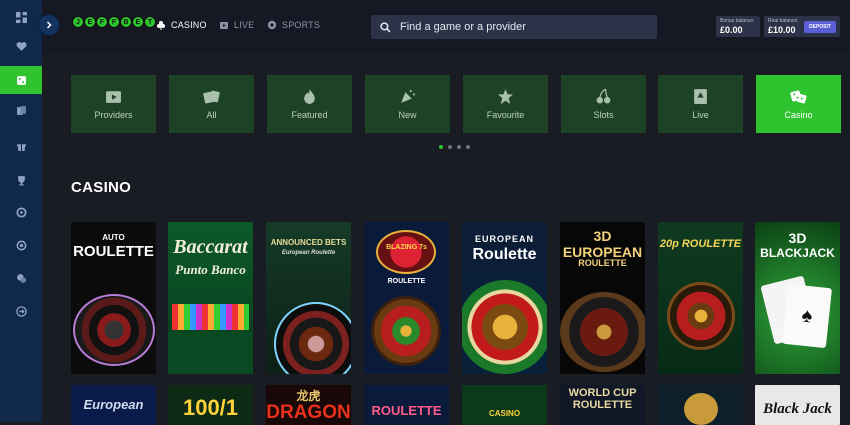  Describe the element at coordinates (504, 405) in the screenshot. I see `game-tile-casino: CASINO` at that location.